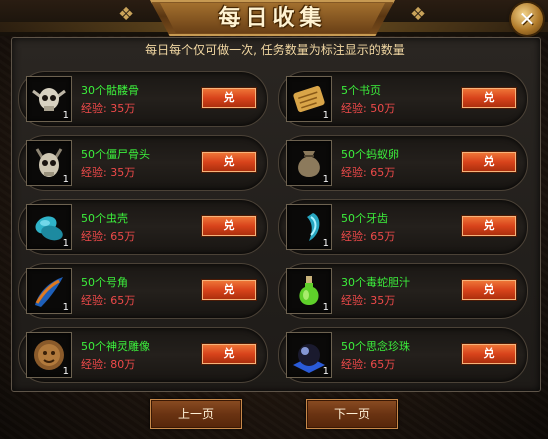  Describe the element at coordinates (418, 14) in the screenshot. I see `ornament-right-icon: ❖` at that location.